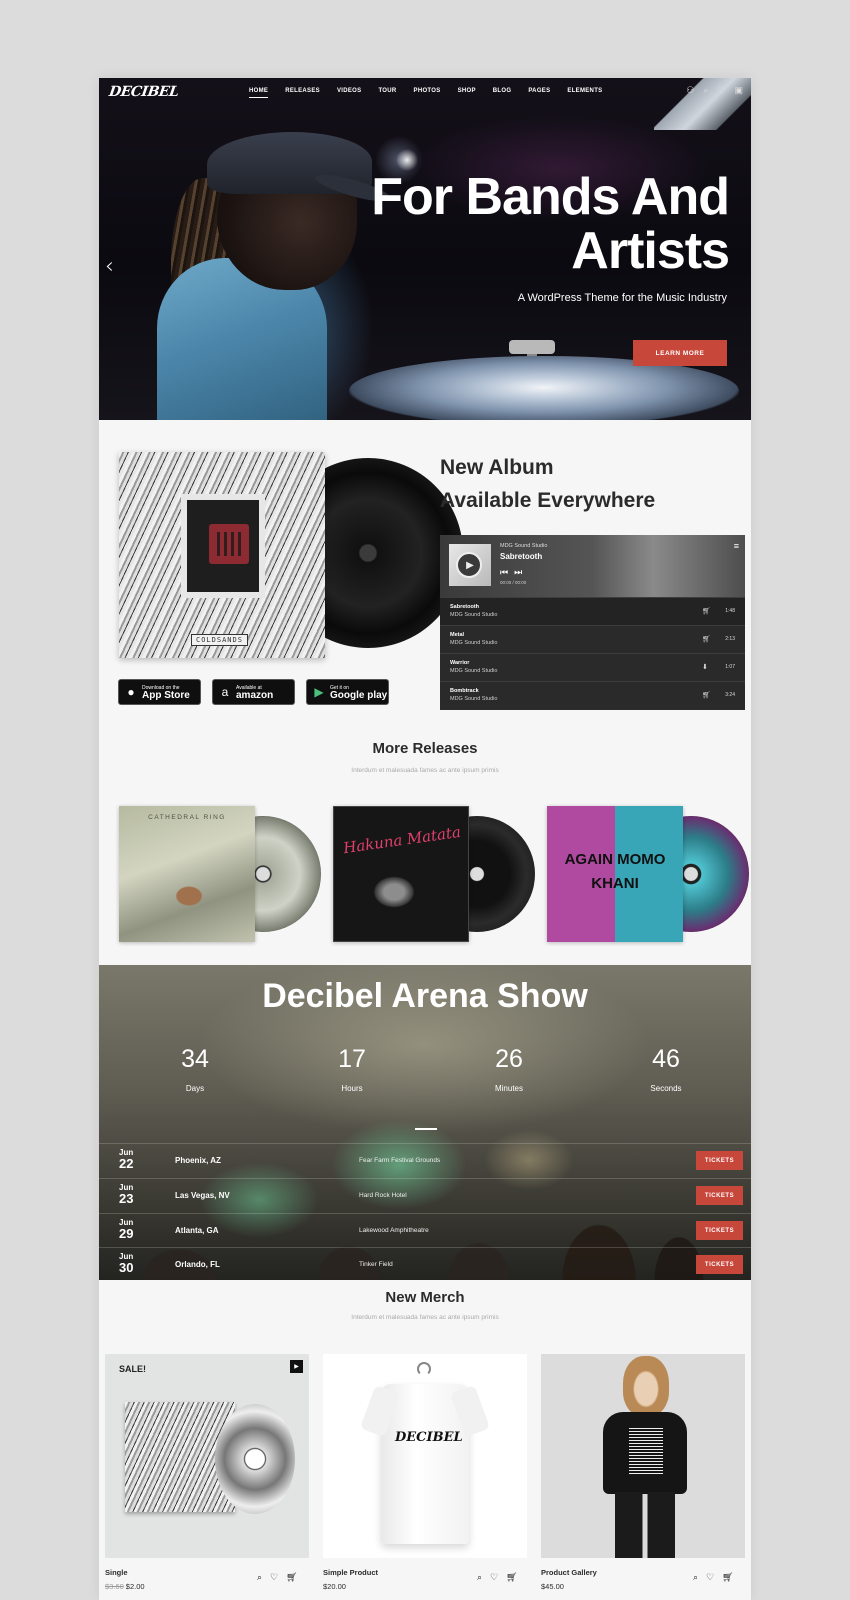  I want to click on product-old-price: $3.60, so click(114, 1586).